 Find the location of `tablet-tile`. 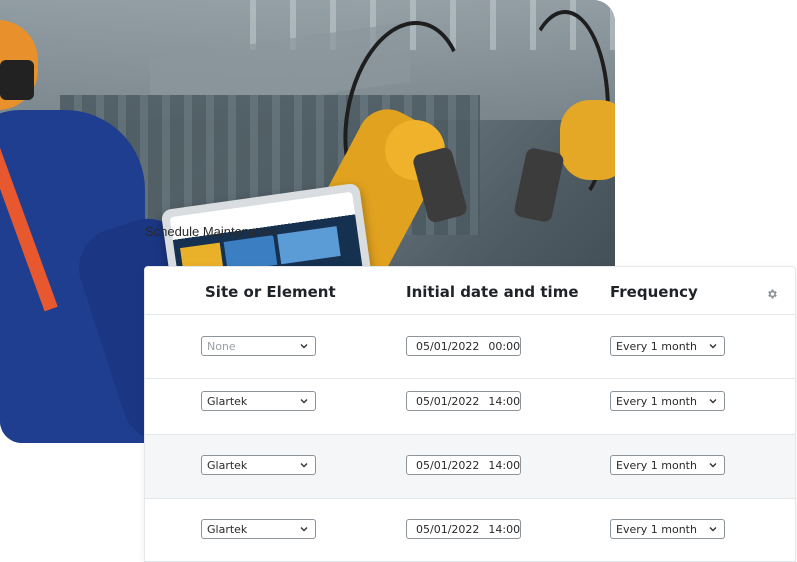

tablet-tile is located at coordinates (309, 245).